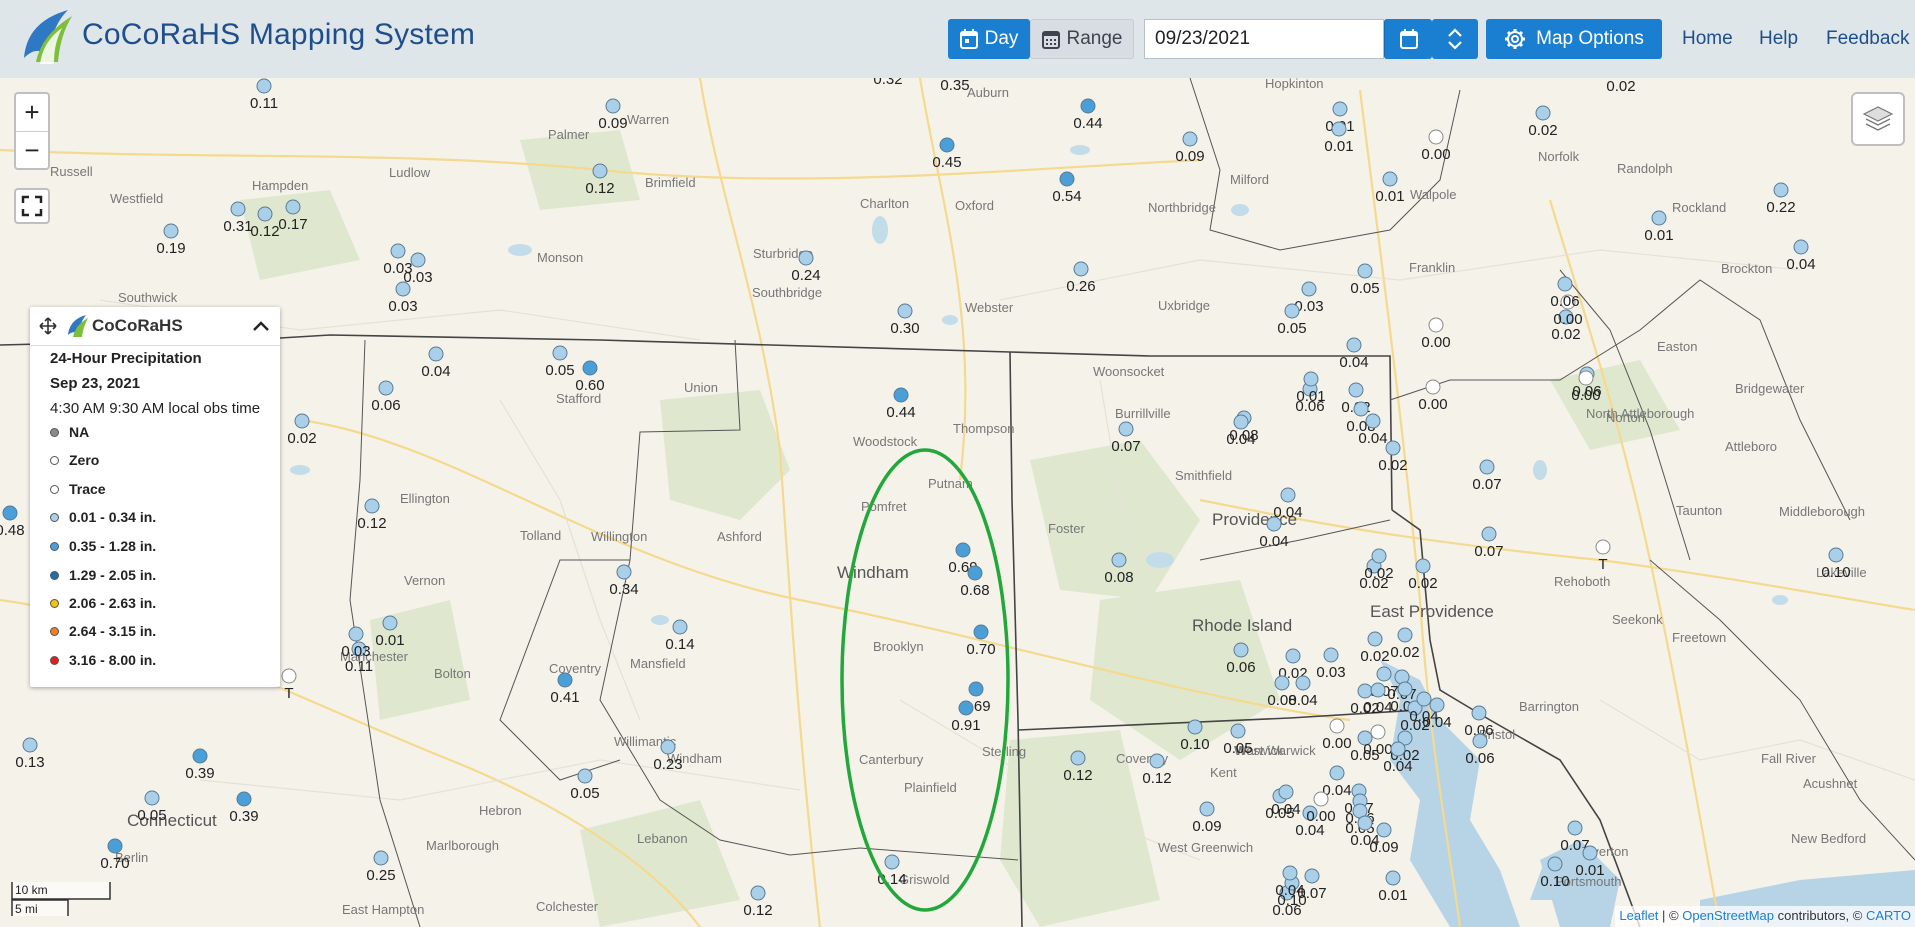 The height and width of the screenshot is (927, 1915). Describe the element at coordinates (1728, 915) in the screenshot. I see `osm-link: OpenStreetMap` at that location.